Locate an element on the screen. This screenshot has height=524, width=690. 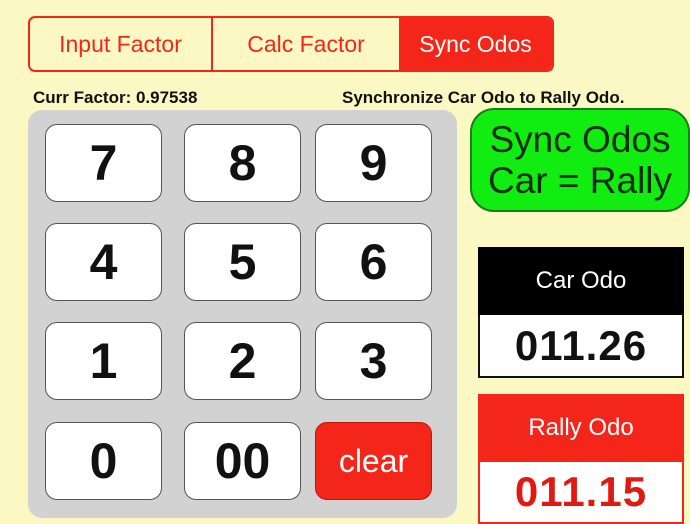
rally-odo-value: 011.15 is located at coordinates (581, 493).